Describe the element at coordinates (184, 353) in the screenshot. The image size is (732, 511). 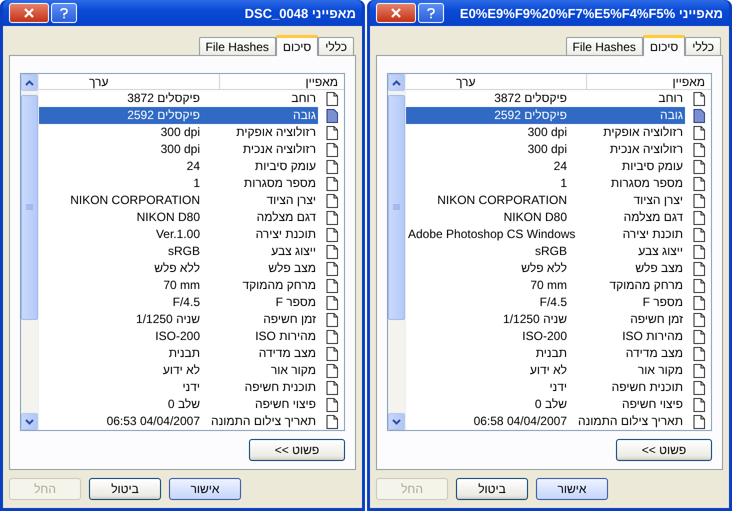
I see `property-value: תבנית` at that location.